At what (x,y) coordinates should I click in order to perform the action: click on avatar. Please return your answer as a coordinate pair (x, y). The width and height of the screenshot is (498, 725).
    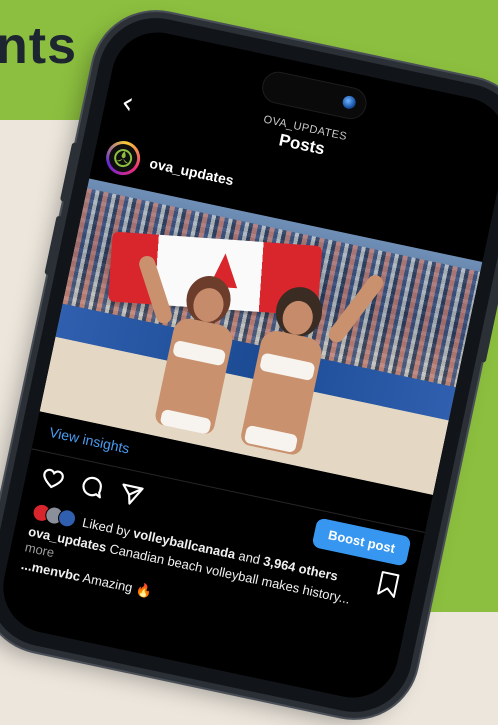
    Looking at the image, I should click on (123, 158).